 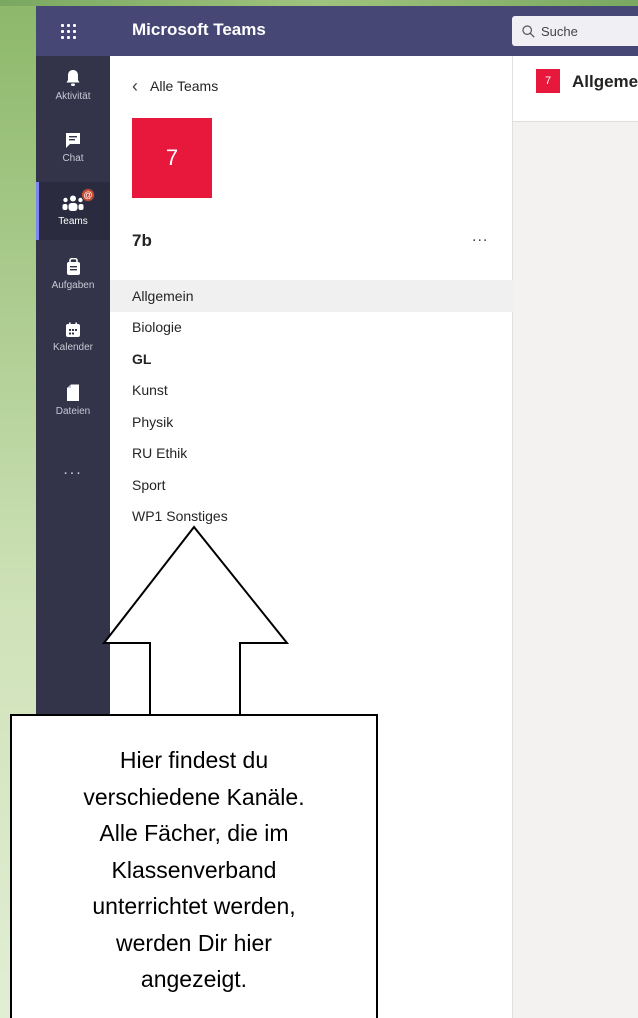 I want to click on annotation-line: unterrichtet werden,, so click(x=194, y=906).